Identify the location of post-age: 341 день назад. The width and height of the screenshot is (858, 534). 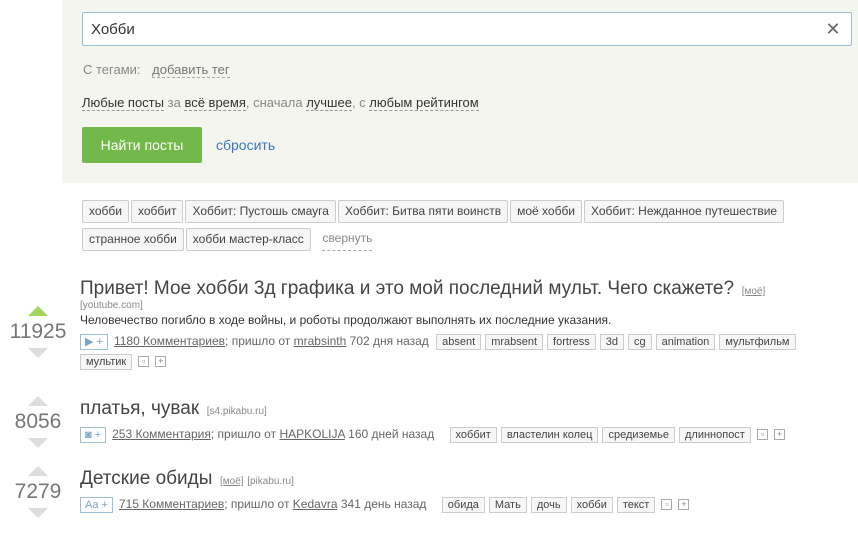
(383, 504).